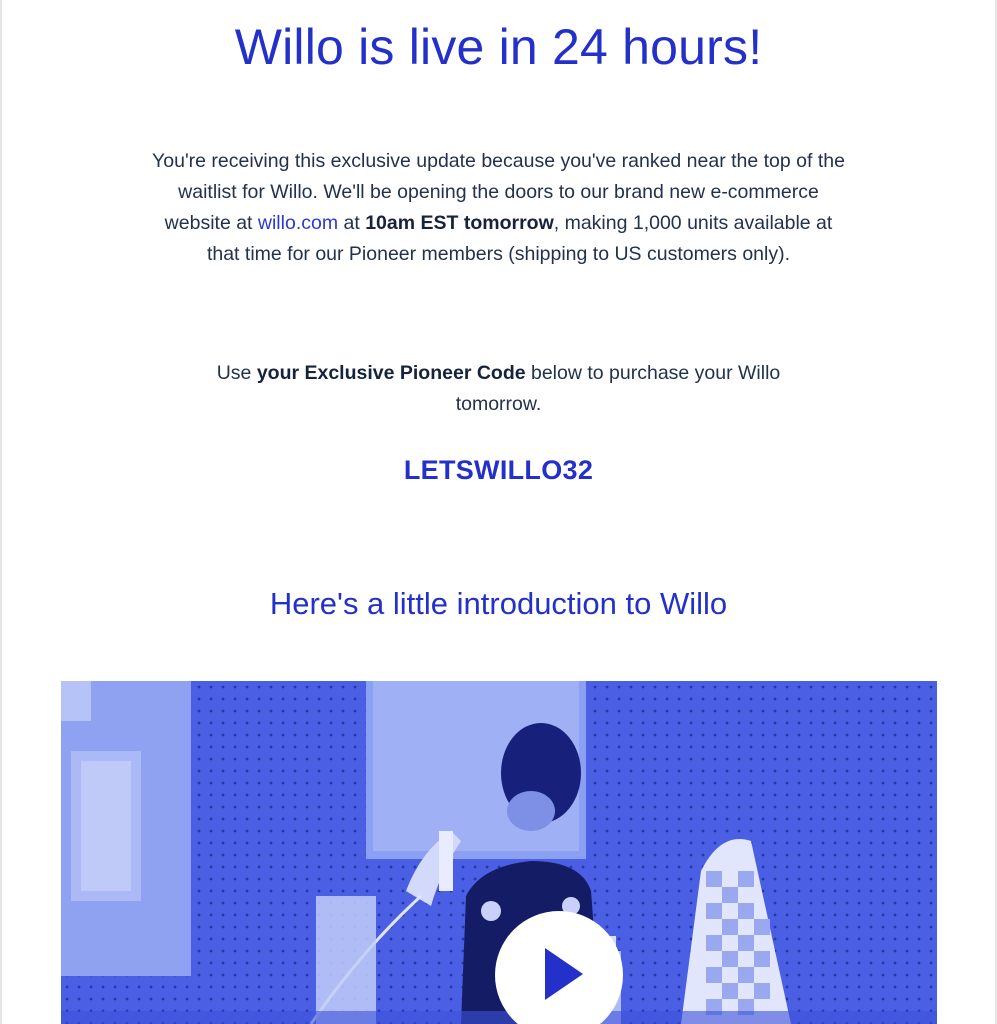  Describe the element at coordinates (1, 512) in the screenshot. I see `left-border` at that location.